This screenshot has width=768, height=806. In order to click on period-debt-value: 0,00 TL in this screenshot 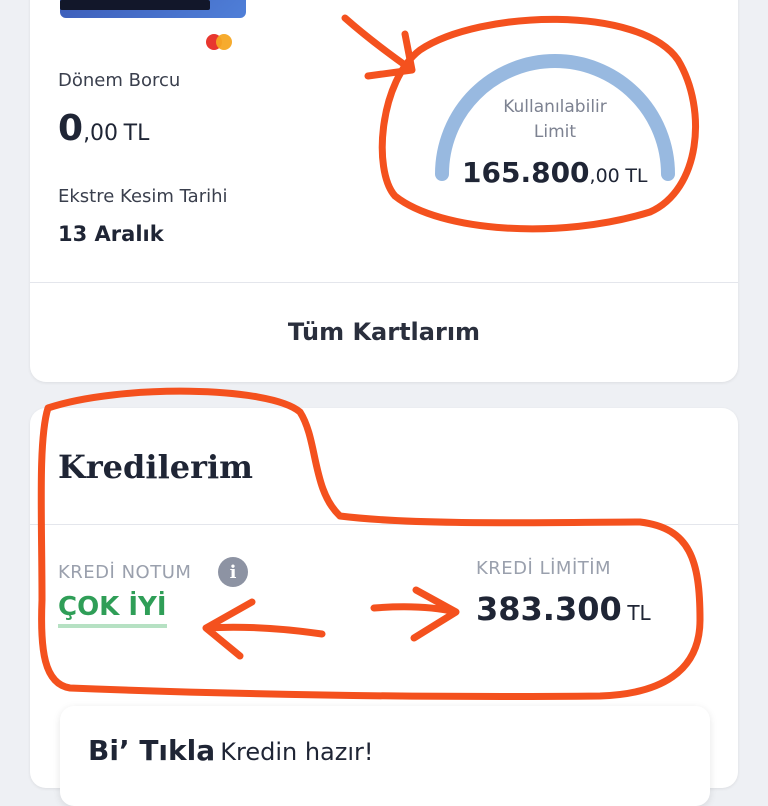, I will do `click(103, 128)`.